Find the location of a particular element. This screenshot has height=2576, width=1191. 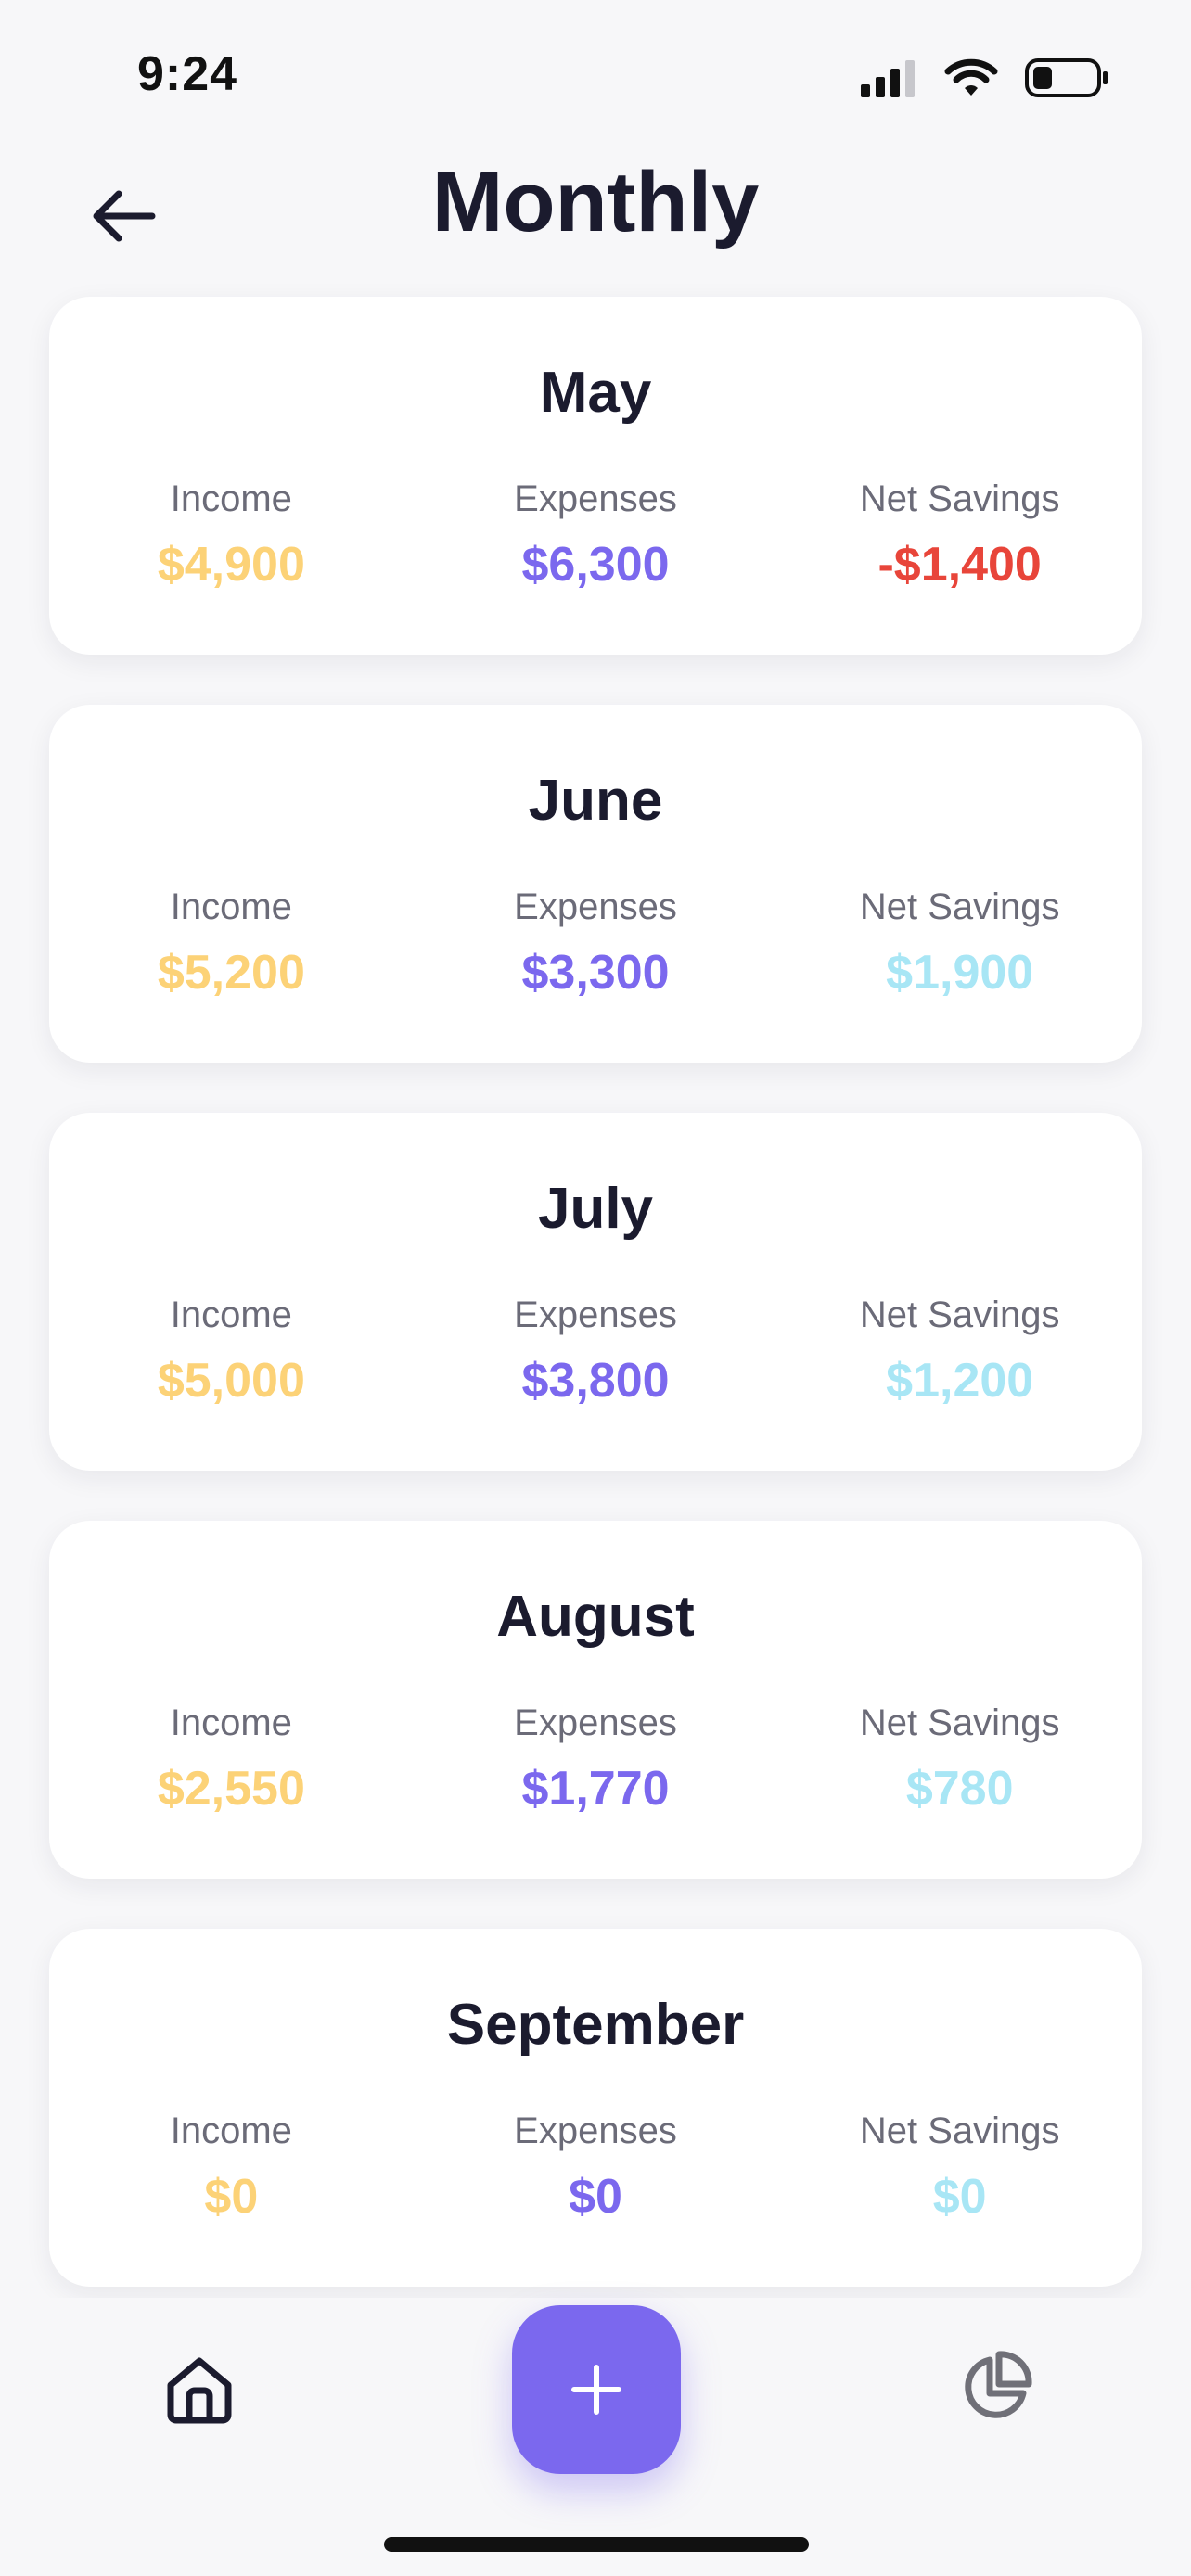

income-value: $5,200 is located at coordinates (231, 973).